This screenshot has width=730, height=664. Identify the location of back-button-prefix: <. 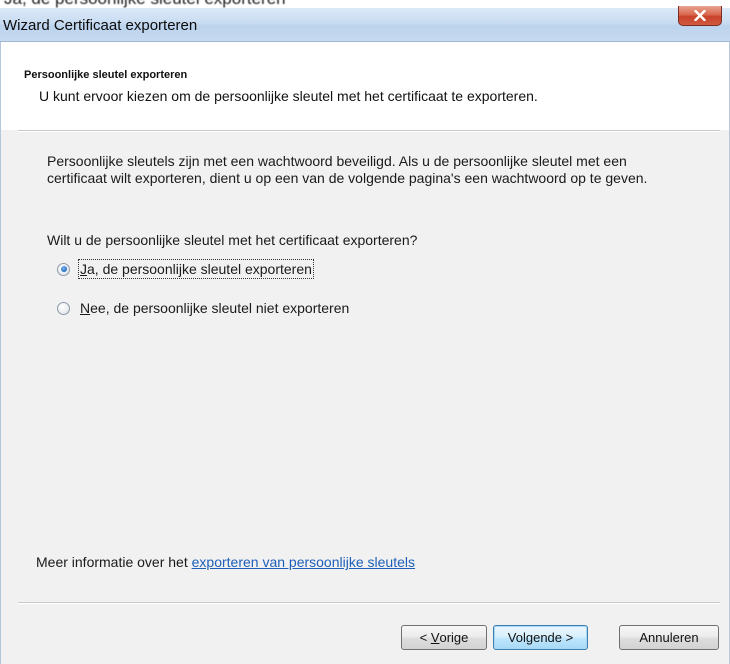
(425, 637).